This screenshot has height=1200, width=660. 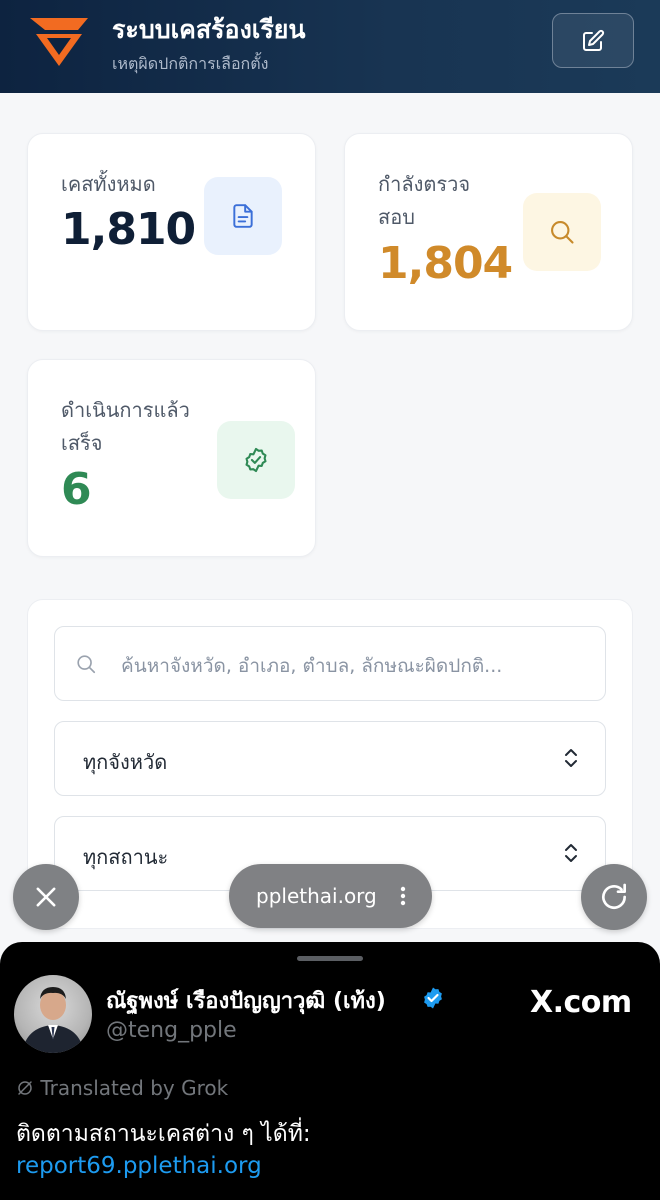 I want to click on avatar, so click(x=53, y=1014).